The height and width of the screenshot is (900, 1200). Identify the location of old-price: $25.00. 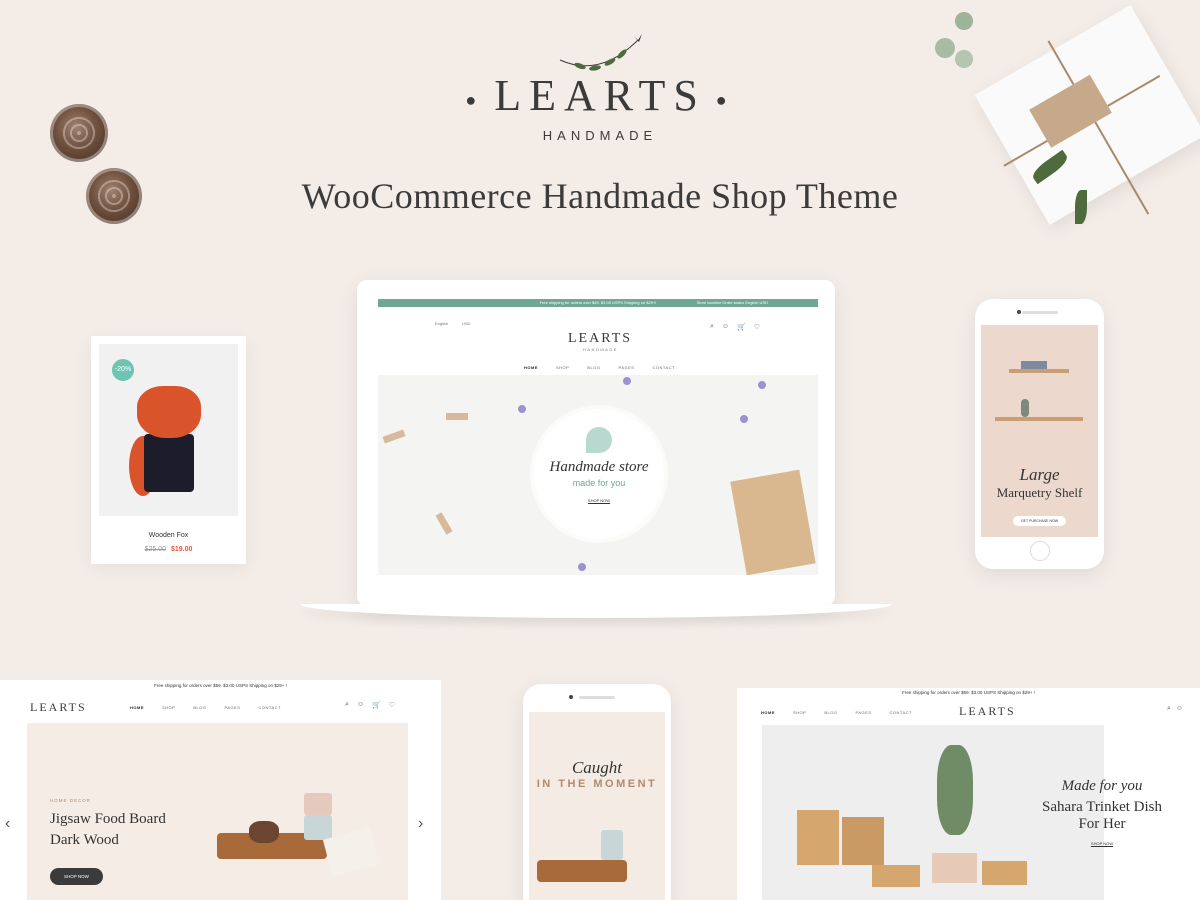
(155, 549).